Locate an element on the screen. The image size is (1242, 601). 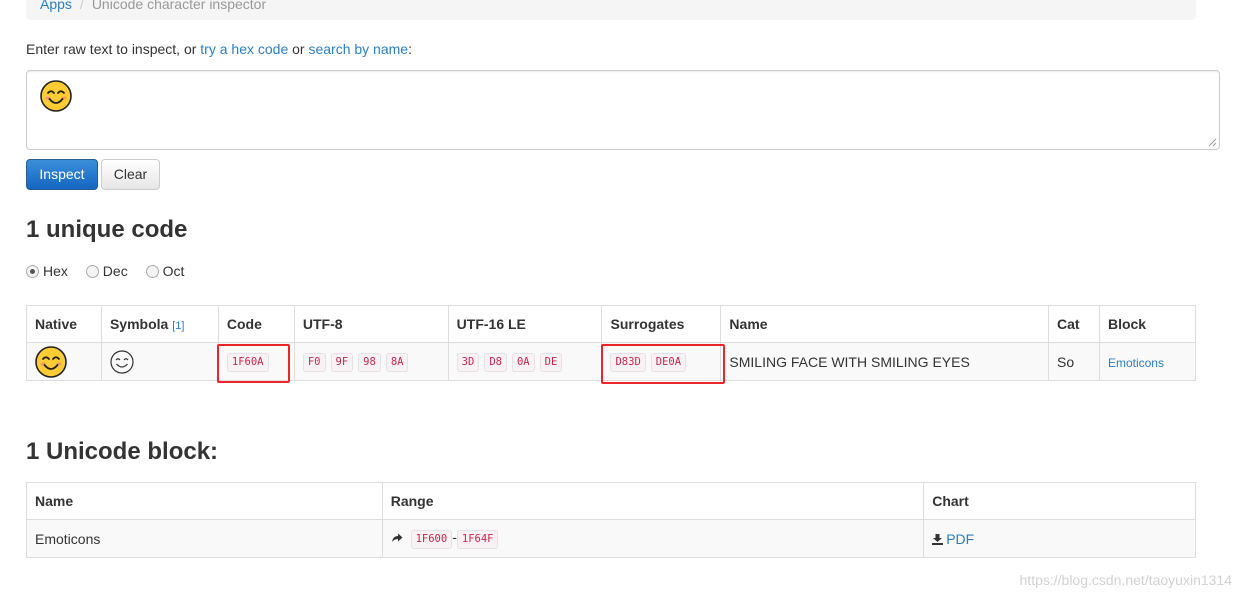
hex-code-link: try a hex code is located at coordinates (244, 49).